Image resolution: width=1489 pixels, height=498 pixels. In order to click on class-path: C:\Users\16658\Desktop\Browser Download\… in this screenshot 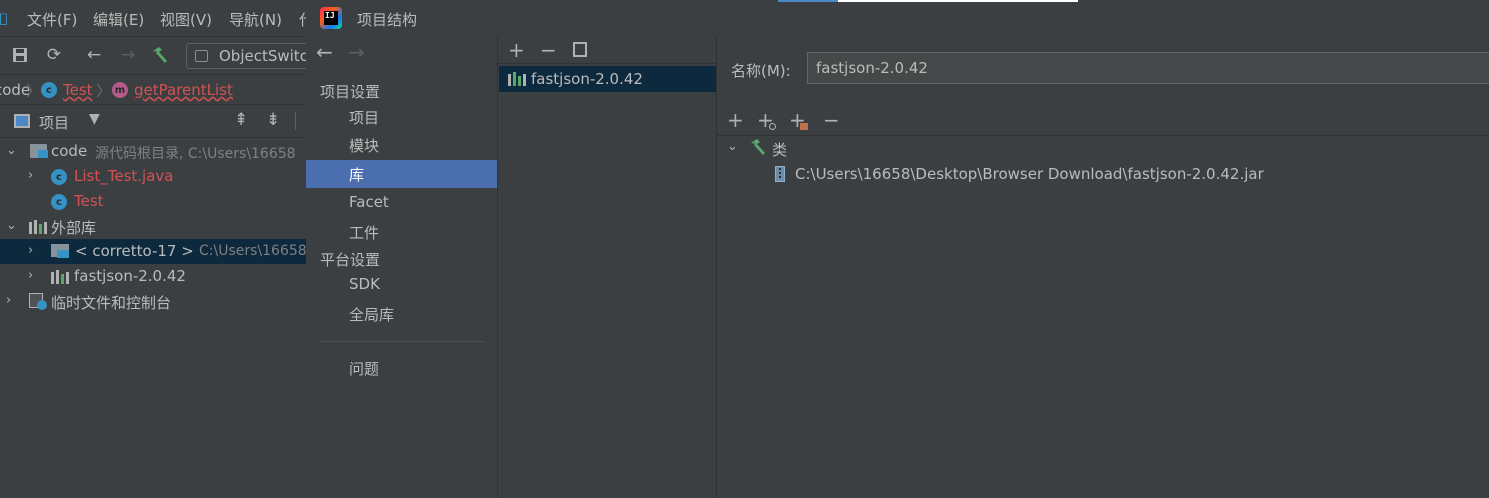, I will do `click(1029, 174)`.